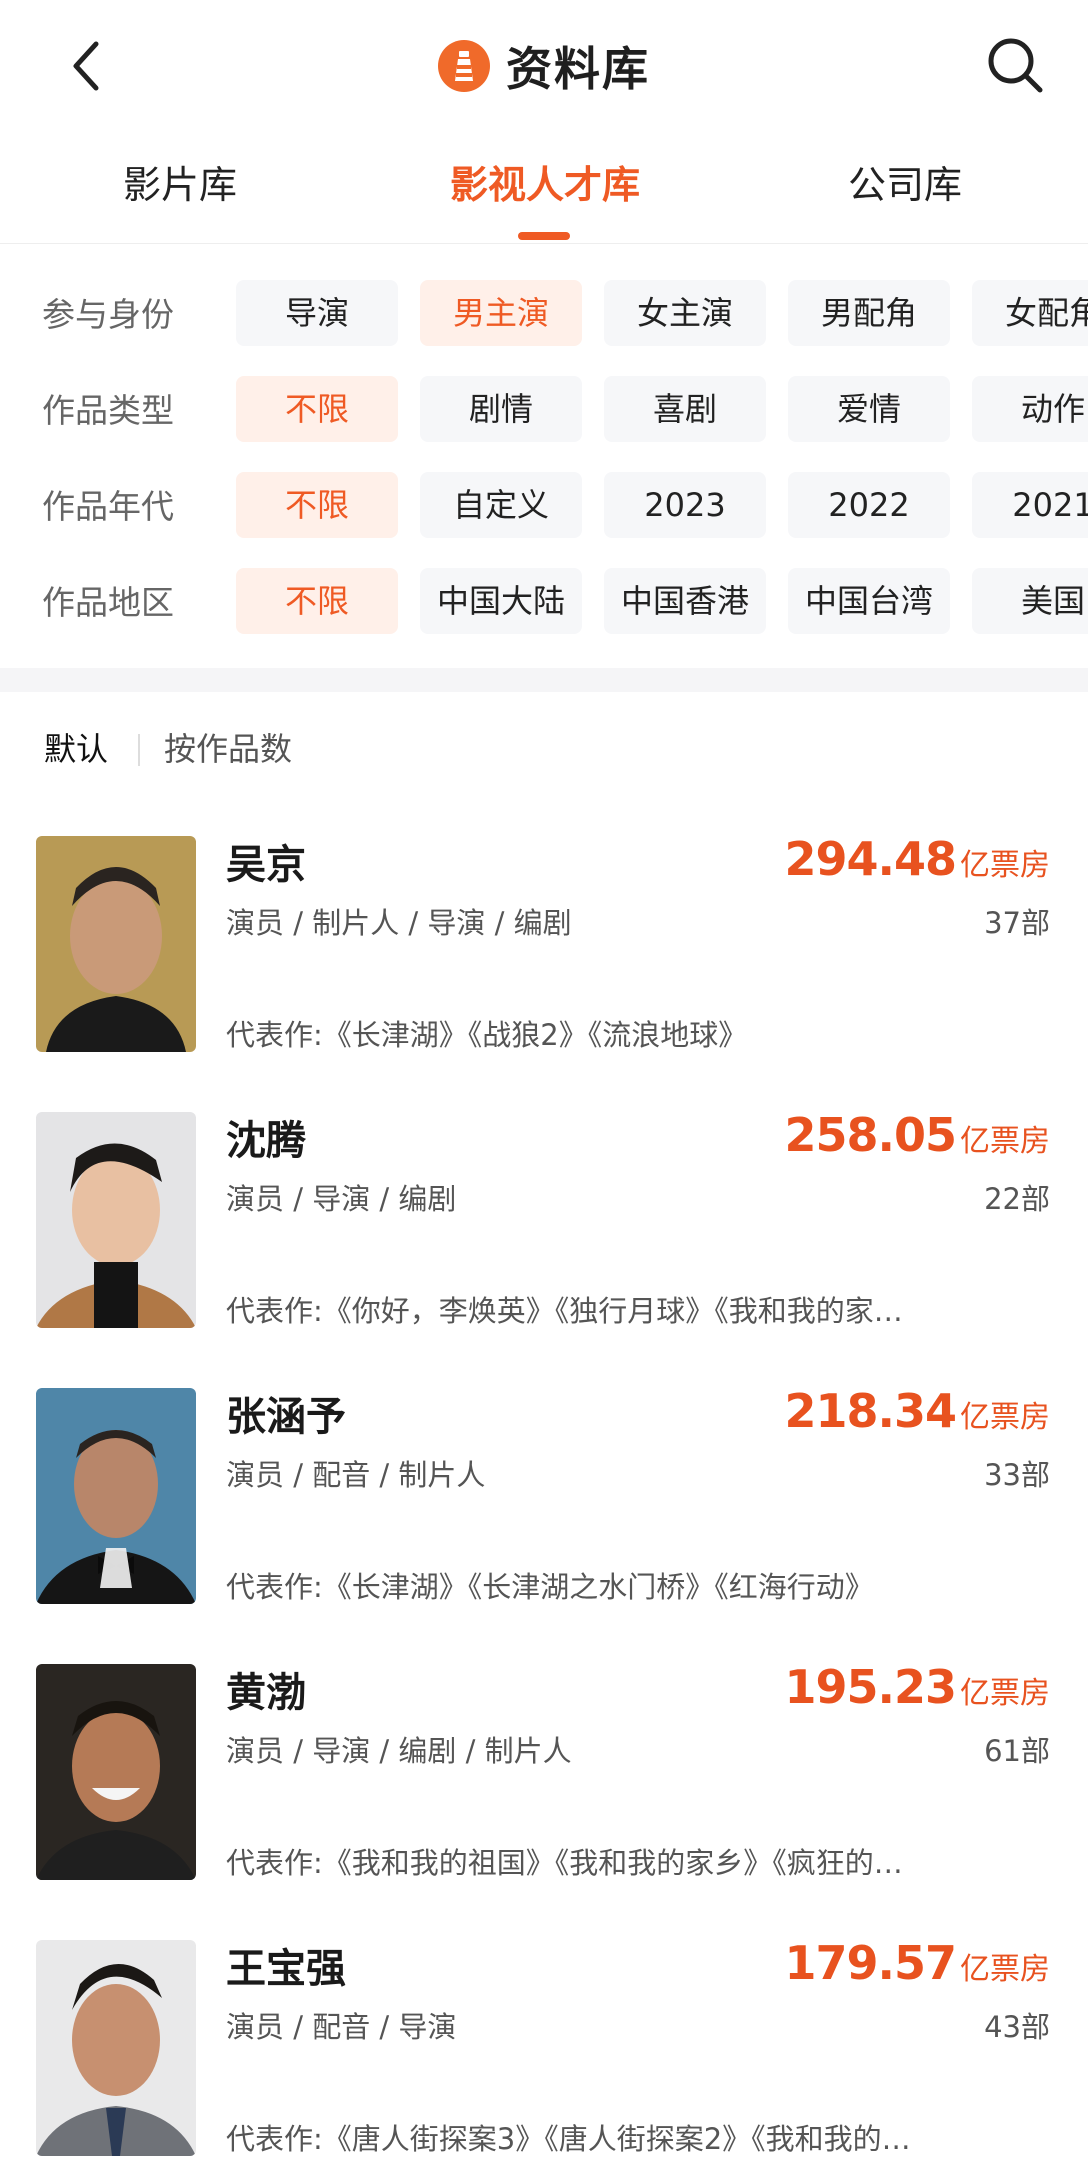 The image size is (1088, 2180). What do you see at coordinates (108, 506) in the screenshot?
I see `filter-label: 作品年代` at bounding box center [108, 506].